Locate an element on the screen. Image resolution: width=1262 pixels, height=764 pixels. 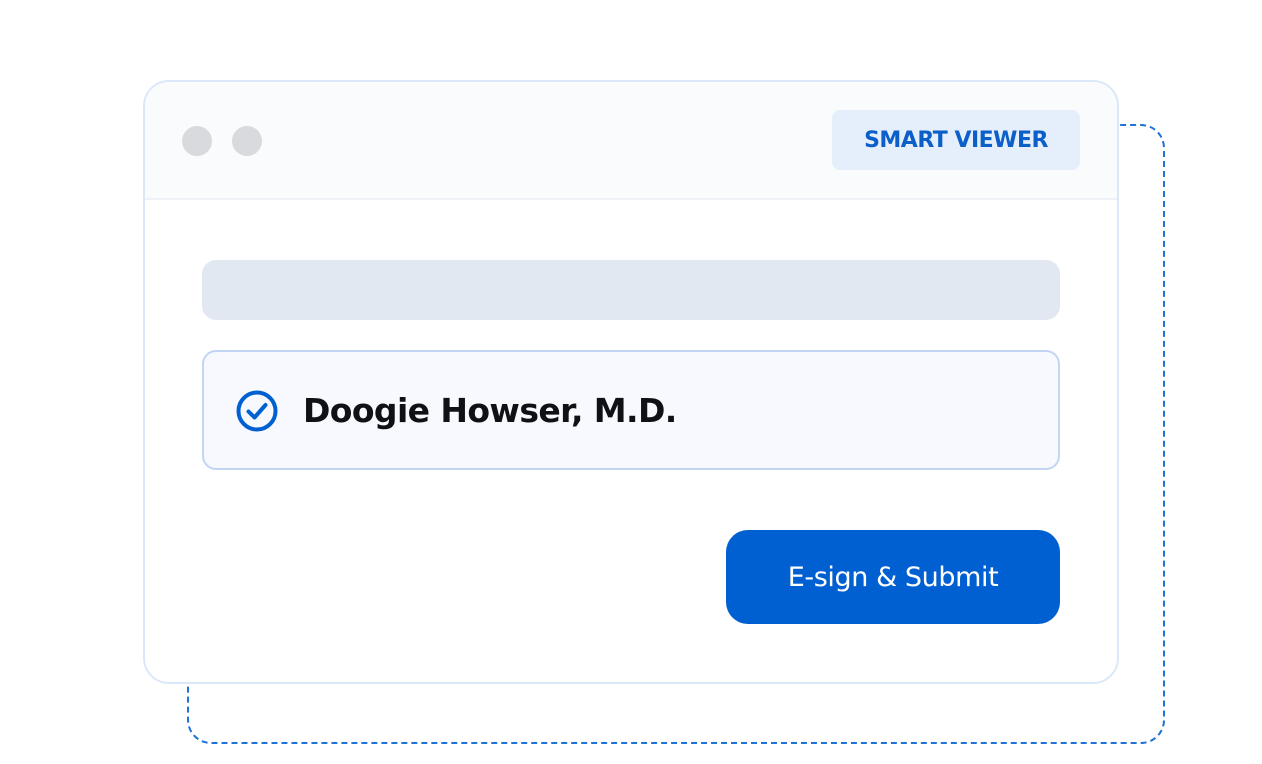
esign-submit-button: E-sign & Submit is located at coordinates (893, 577).